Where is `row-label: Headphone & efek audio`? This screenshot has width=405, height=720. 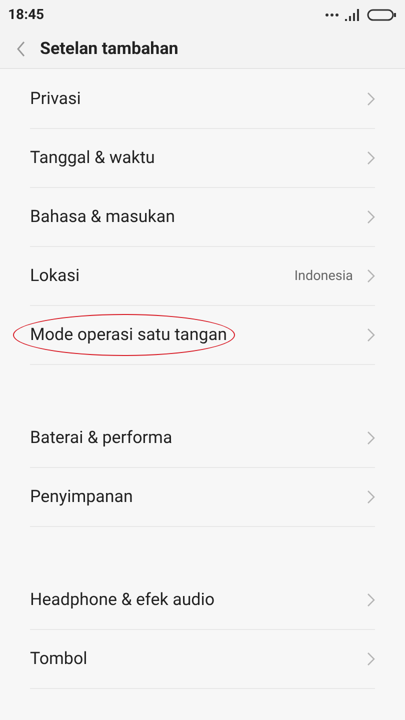
row-label: Headphone & efek audio is located at coordinates (122, 600).